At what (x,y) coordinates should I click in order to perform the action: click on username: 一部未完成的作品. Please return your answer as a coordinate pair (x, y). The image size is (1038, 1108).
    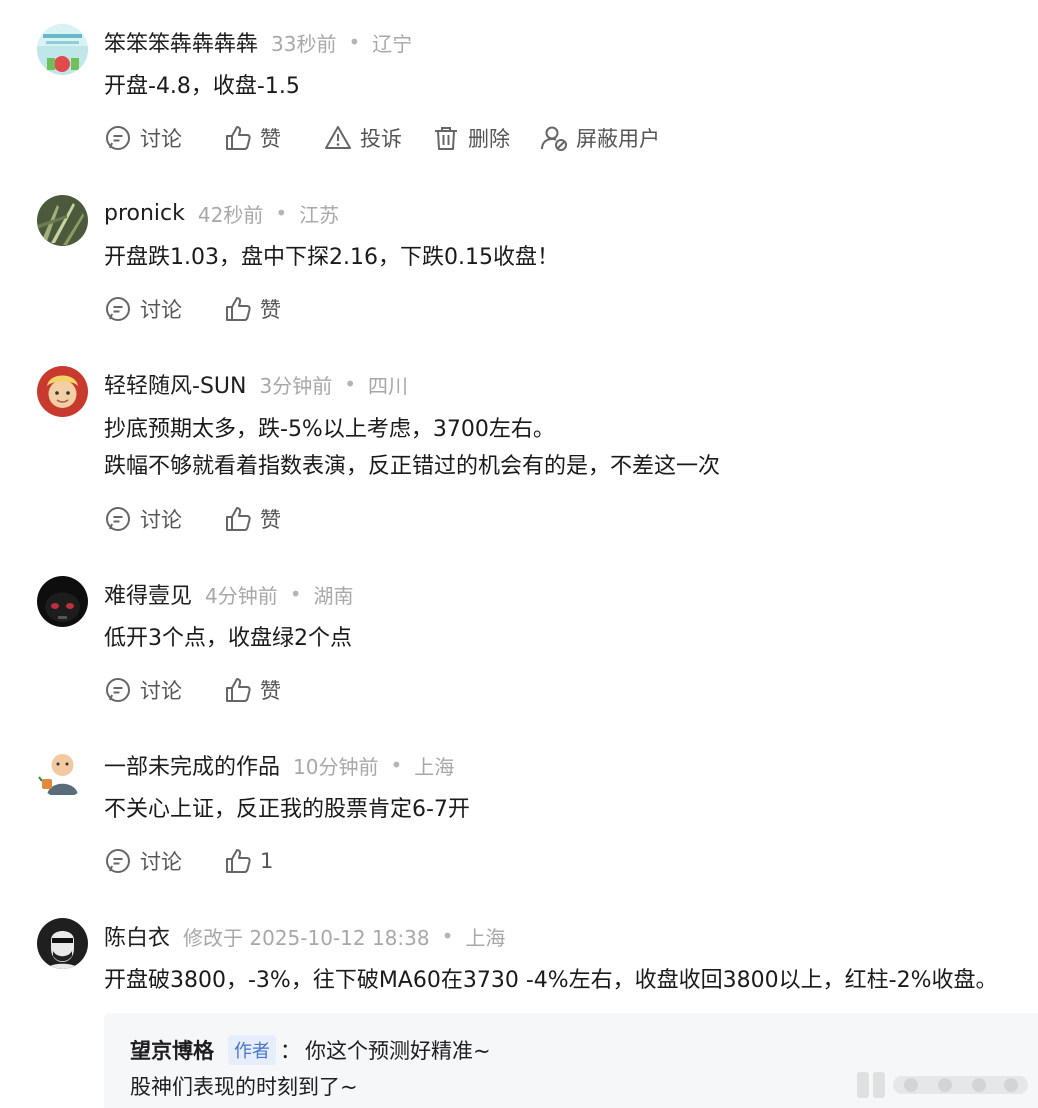
    Looking at the image, I should click on (192, 765).